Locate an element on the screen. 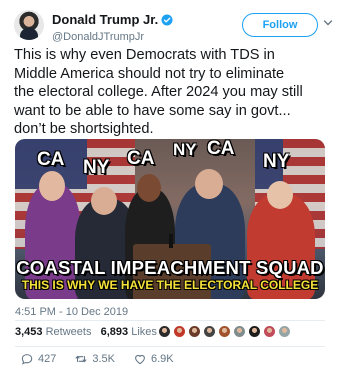 The image size is (340, 371). retweets-stat: 3,453 Retweets is located at coordinates (53, 332).